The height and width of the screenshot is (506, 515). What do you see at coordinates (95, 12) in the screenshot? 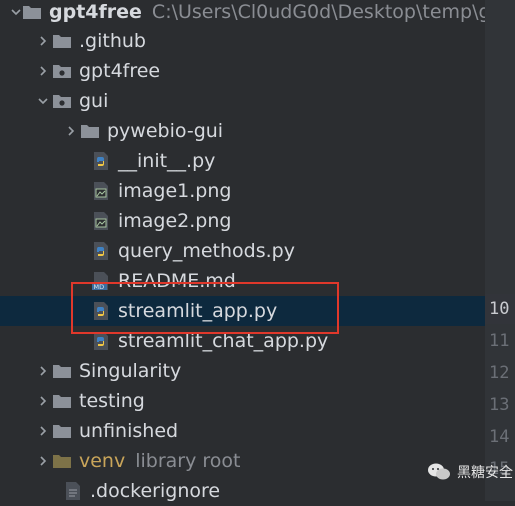
I see `project-name: gpt4free` at bounding box center [95, 12].